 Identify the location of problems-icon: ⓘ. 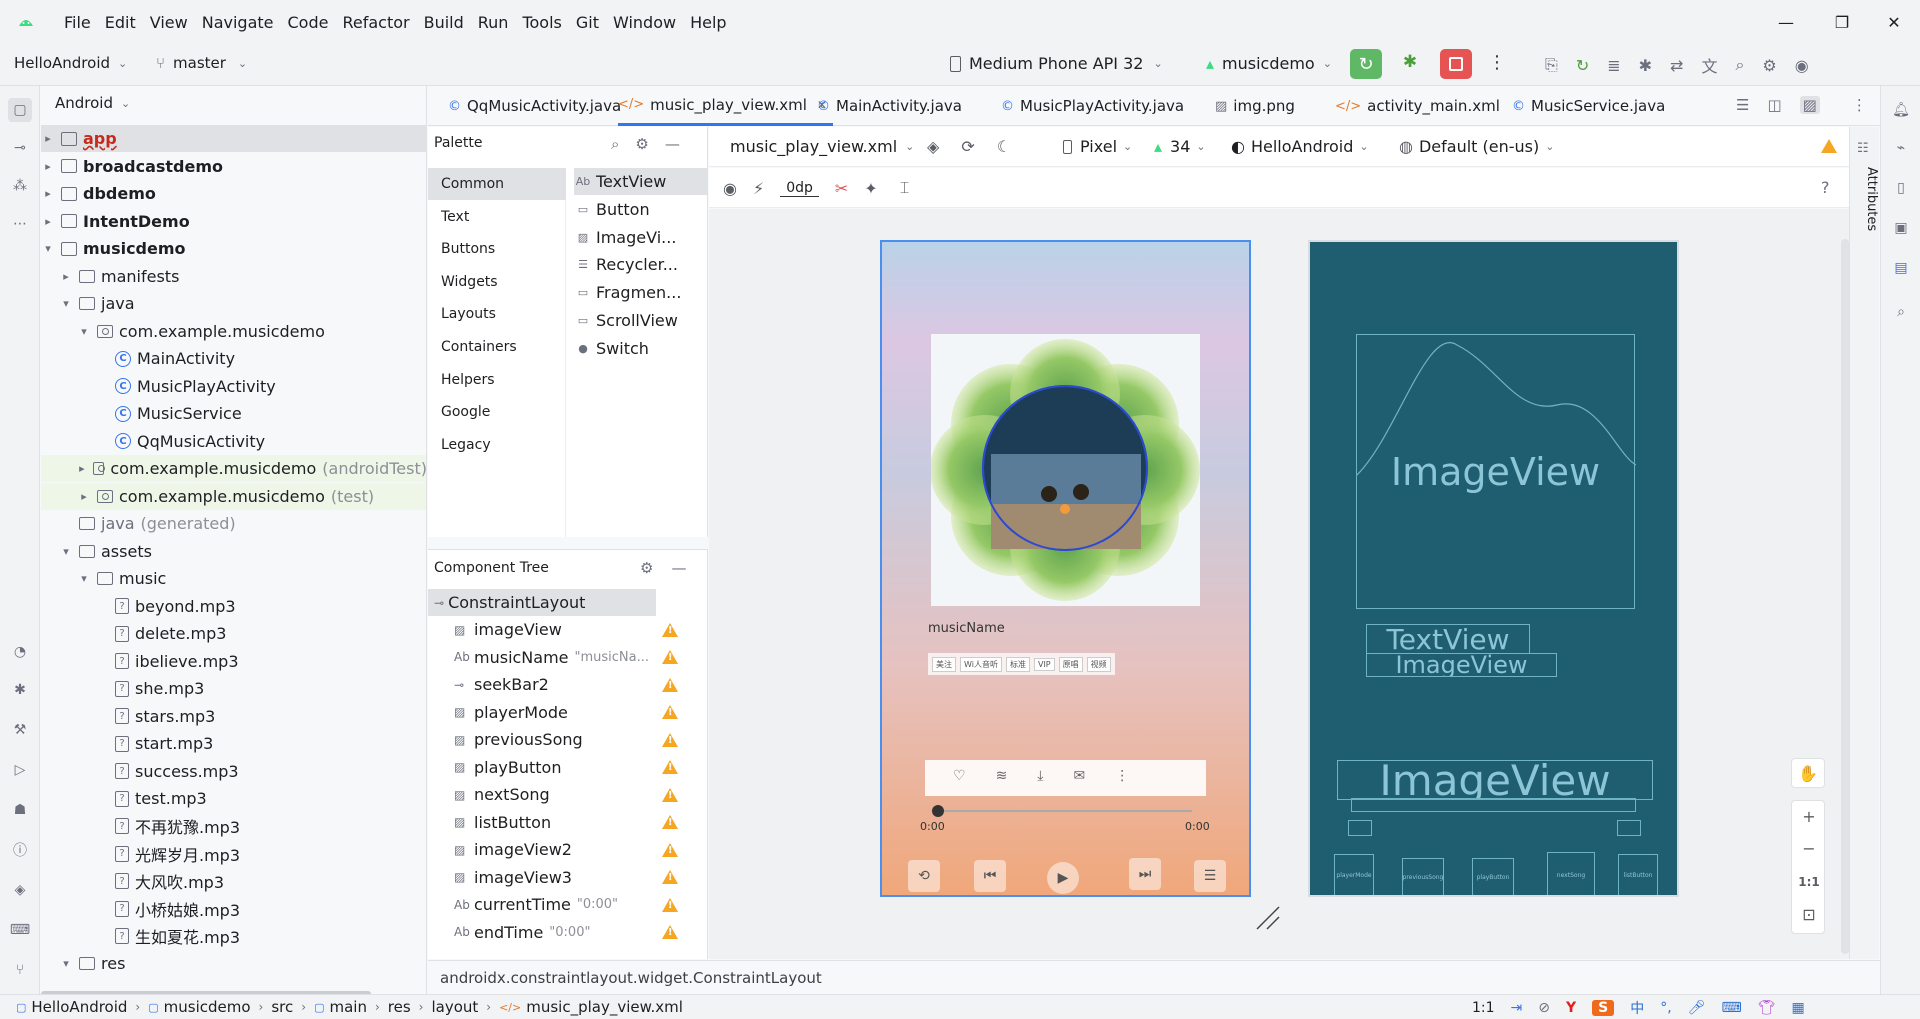
(20, 850).